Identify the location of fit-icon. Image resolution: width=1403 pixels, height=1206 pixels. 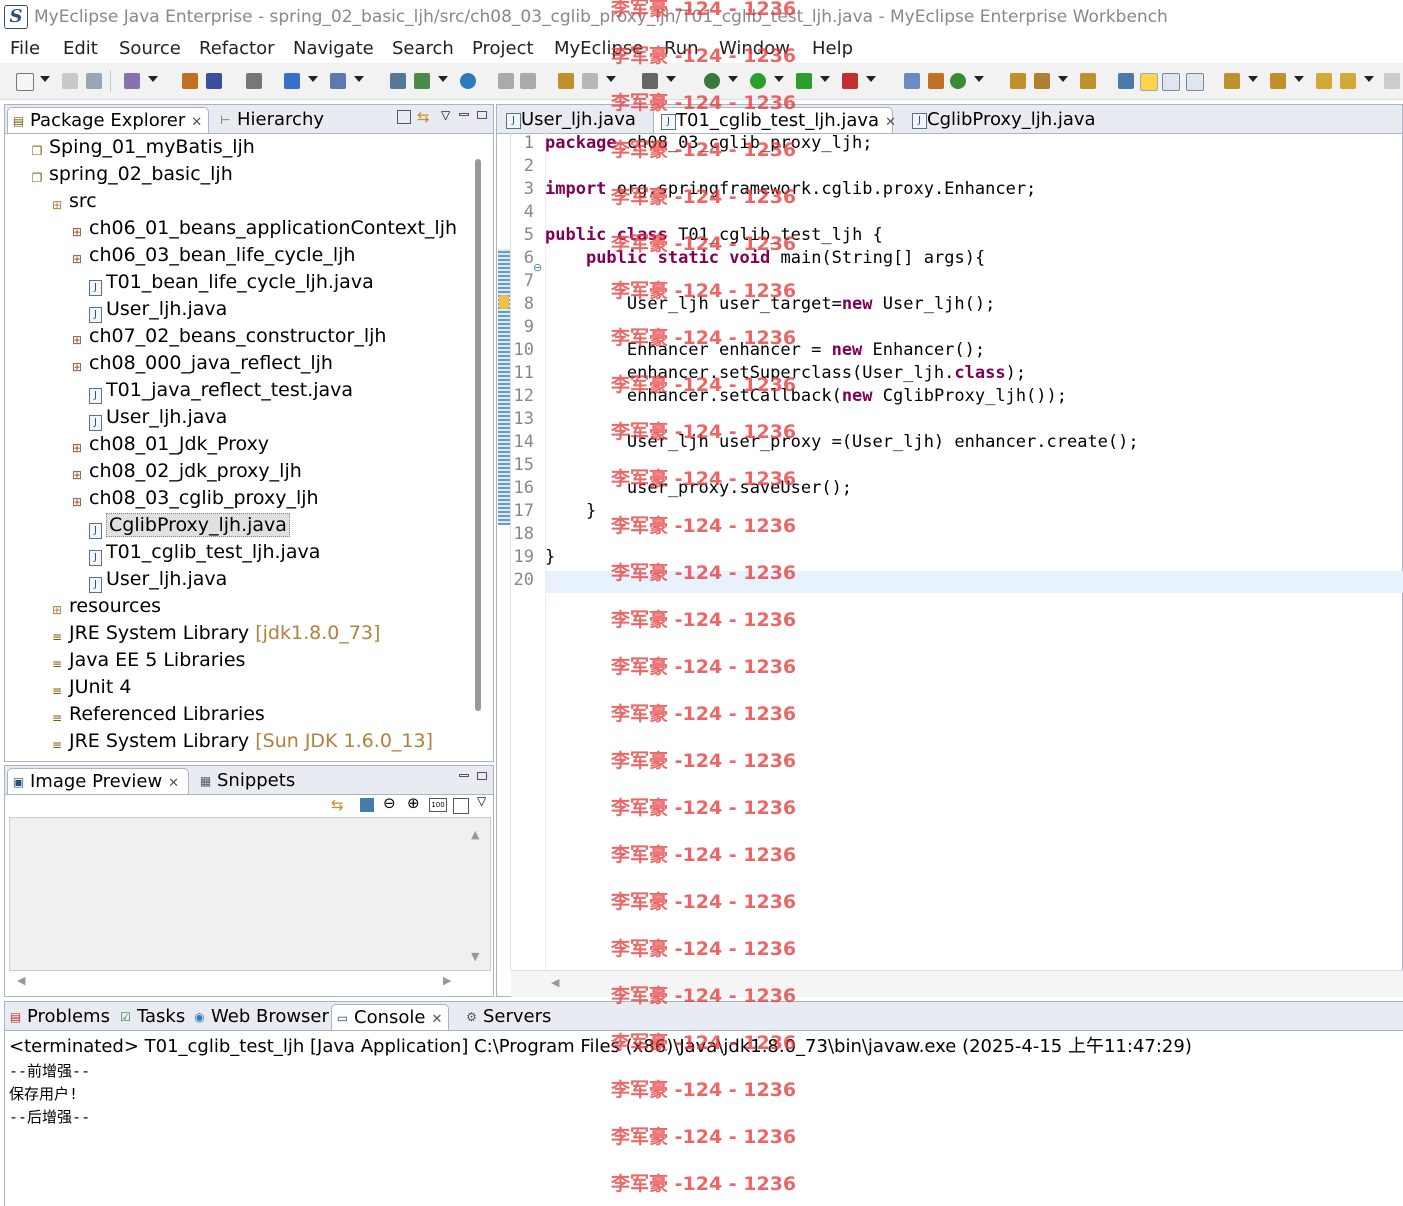
(367, 805).